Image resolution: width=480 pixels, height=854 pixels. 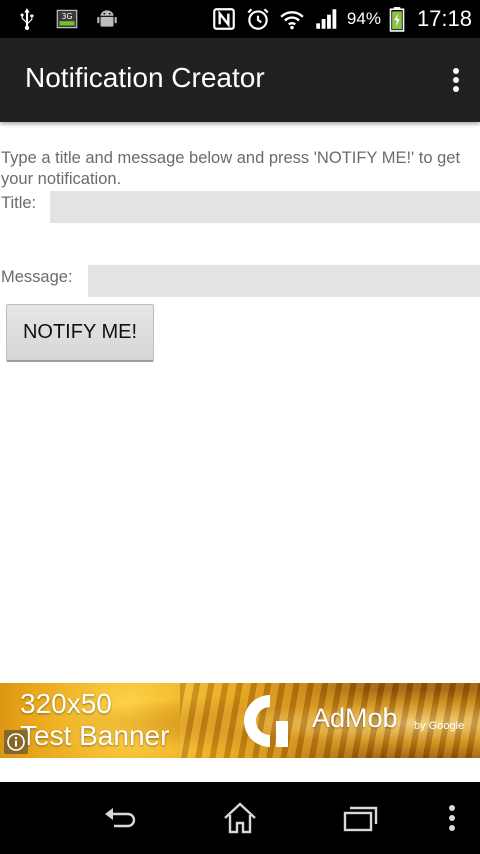 What do you see at coordinates (37, 277) in the screenshot?
I see `message-label: Message:` at bounding box center [37, 277].